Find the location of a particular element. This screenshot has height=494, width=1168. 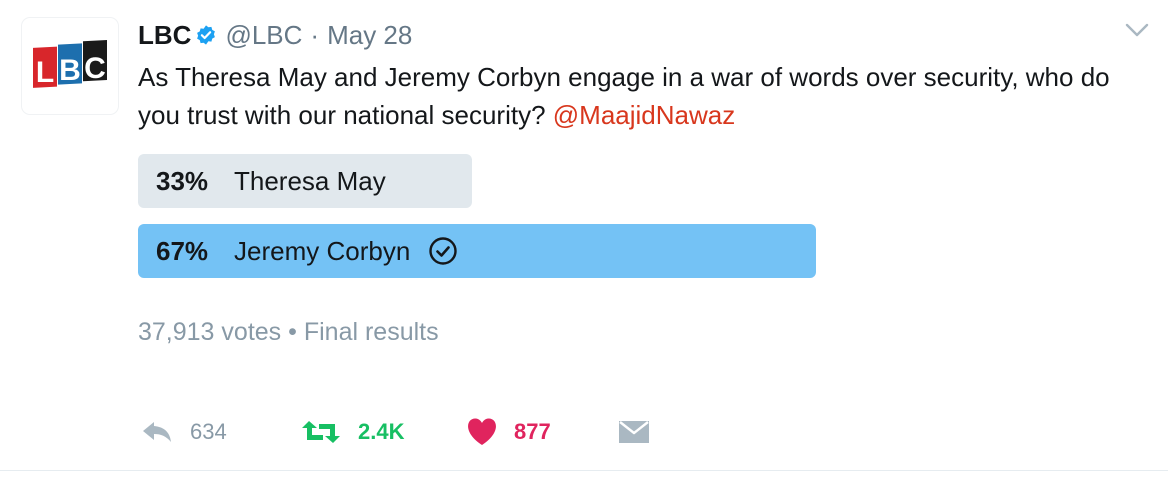

poll-option-label: Jeremy Corbyn is located at coordinates (322, 250).